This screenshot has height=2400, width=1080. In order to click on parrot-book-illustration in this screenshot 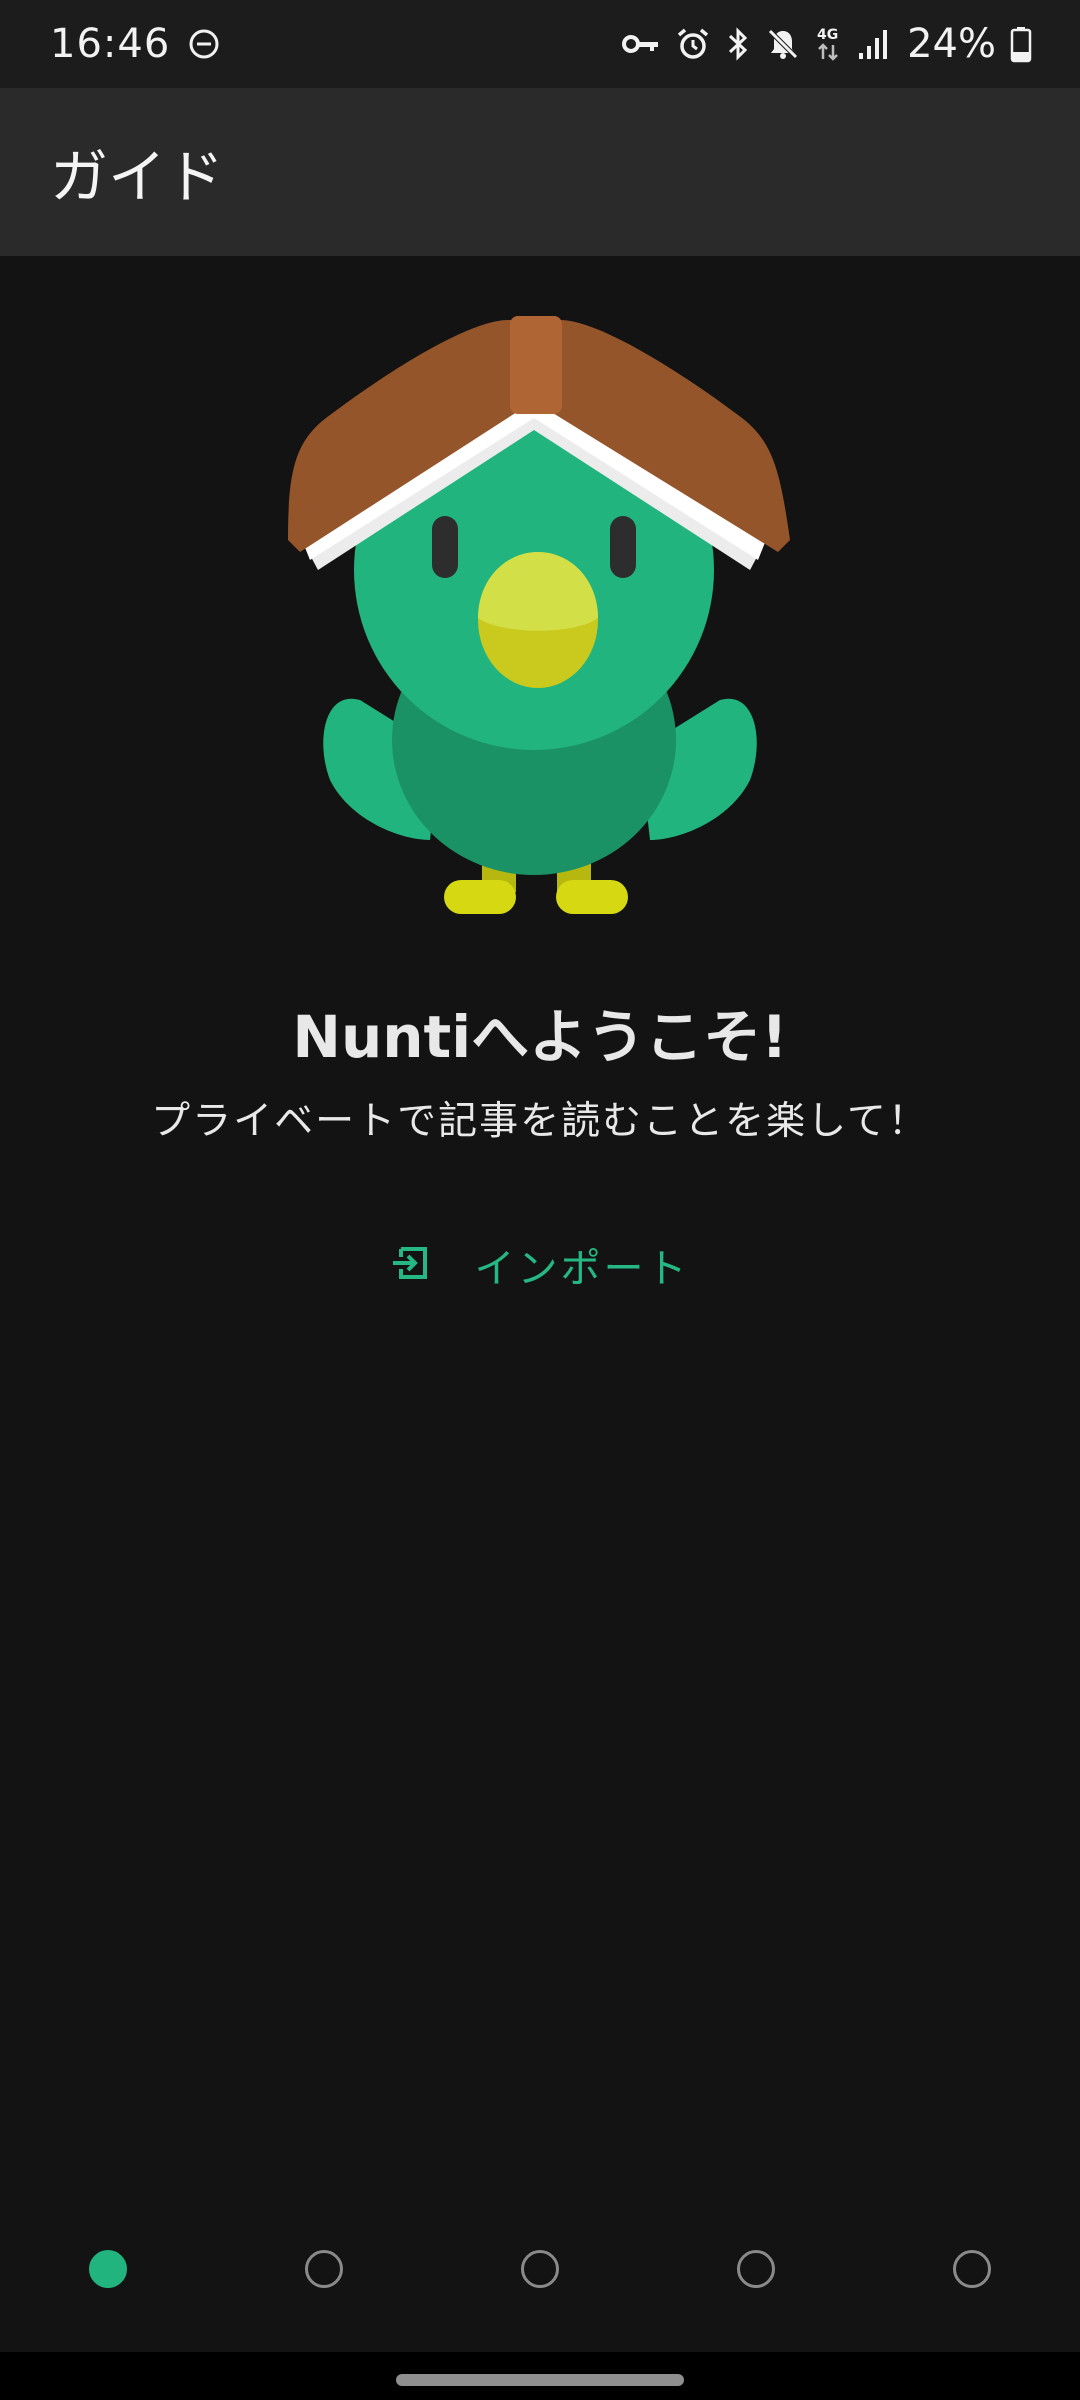, I will do `click(540, 620)`.